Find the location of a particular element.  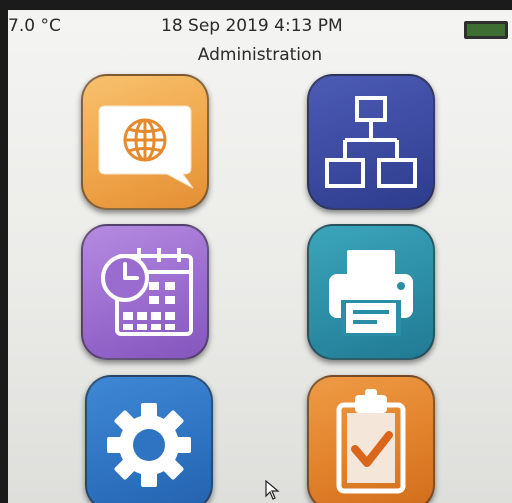

tile-settings is located at coordinates (149, 439).